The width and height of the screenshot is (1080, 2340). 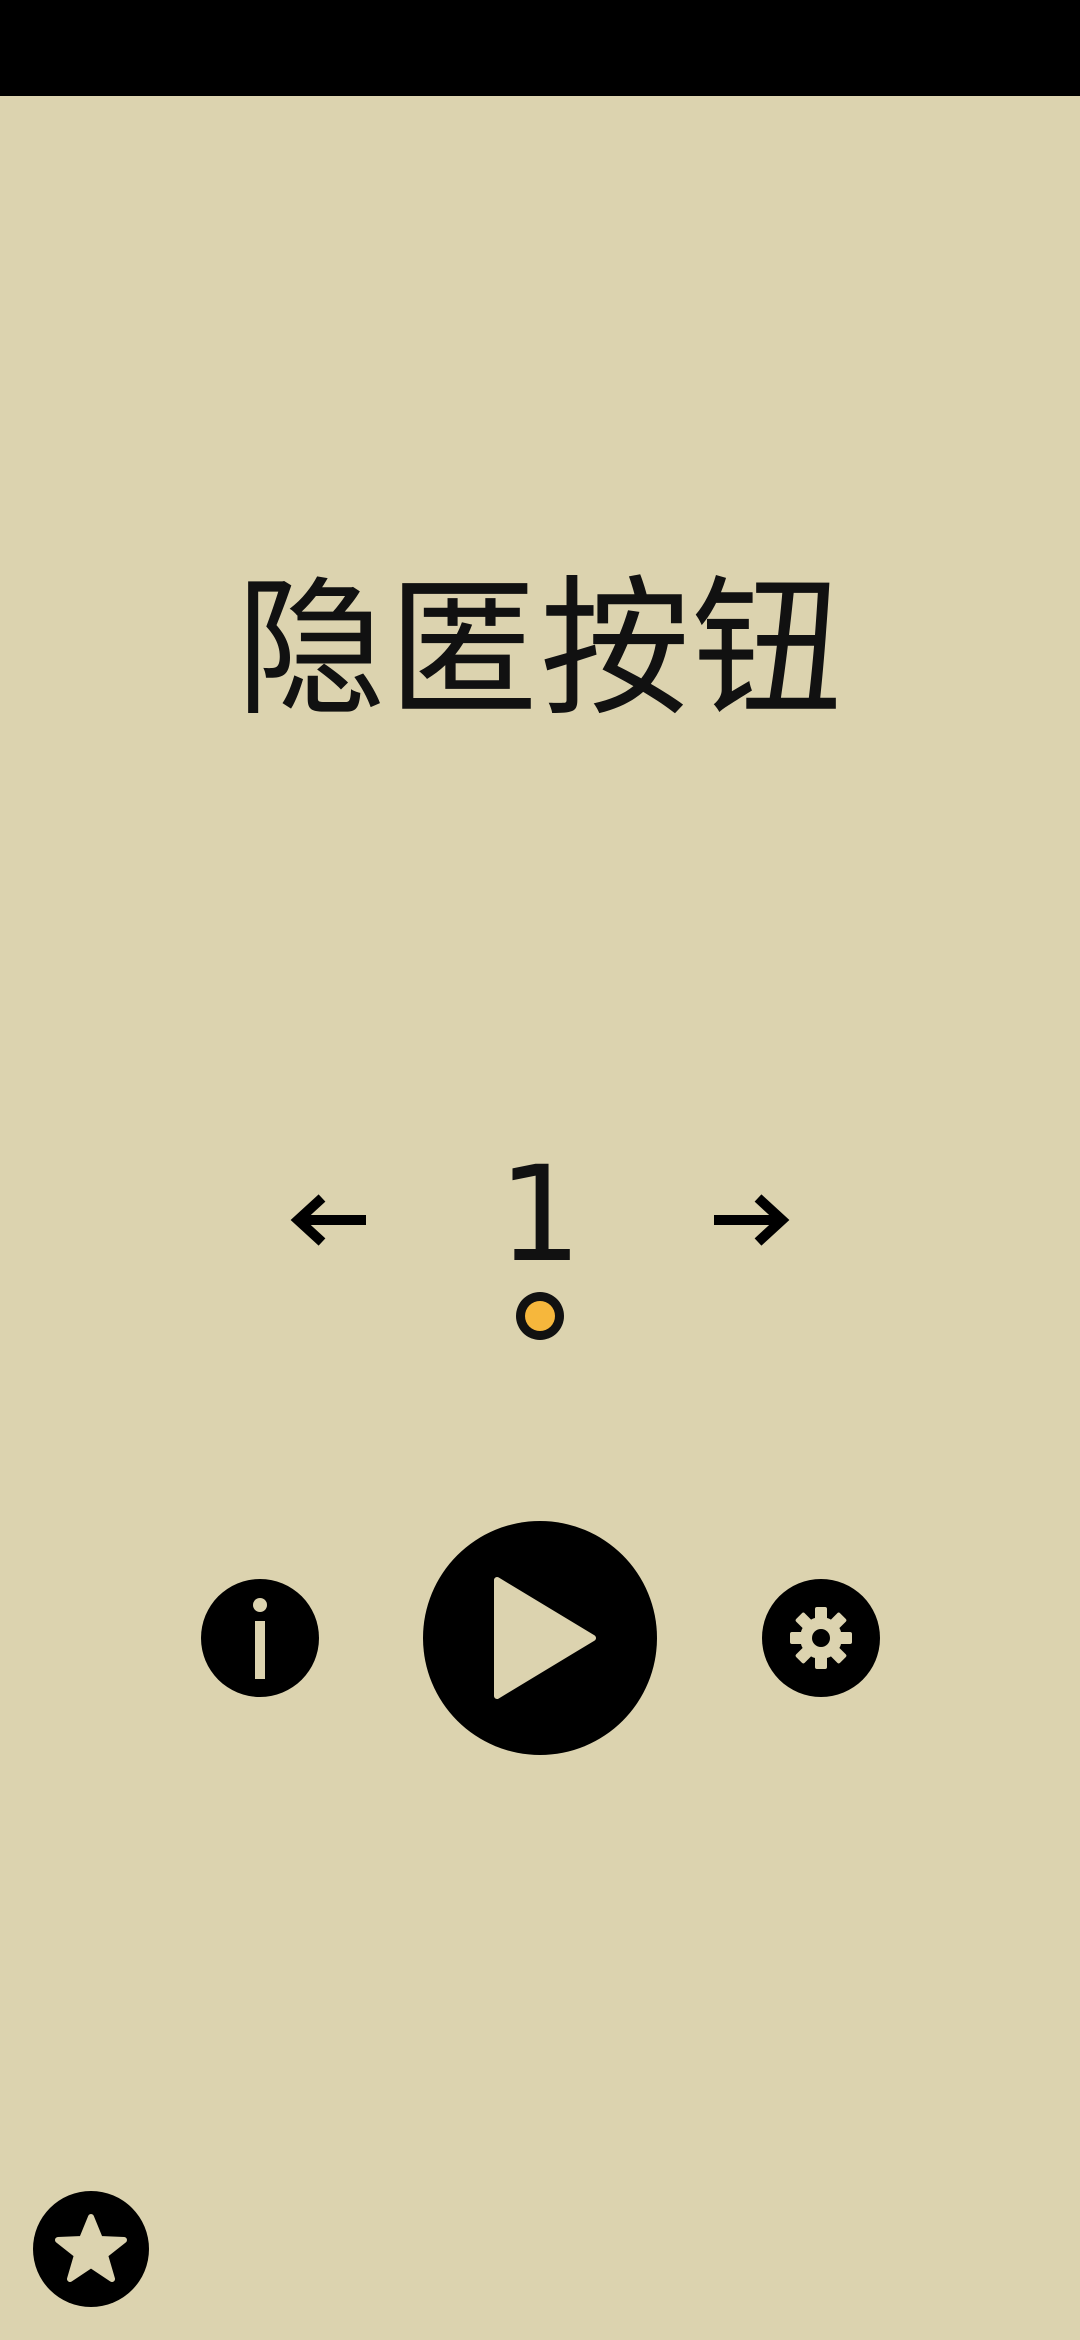 What do you see at coordinates (545, 1638) in the screenshot?
I see `play-icon` at bounding box center [545, 1638].